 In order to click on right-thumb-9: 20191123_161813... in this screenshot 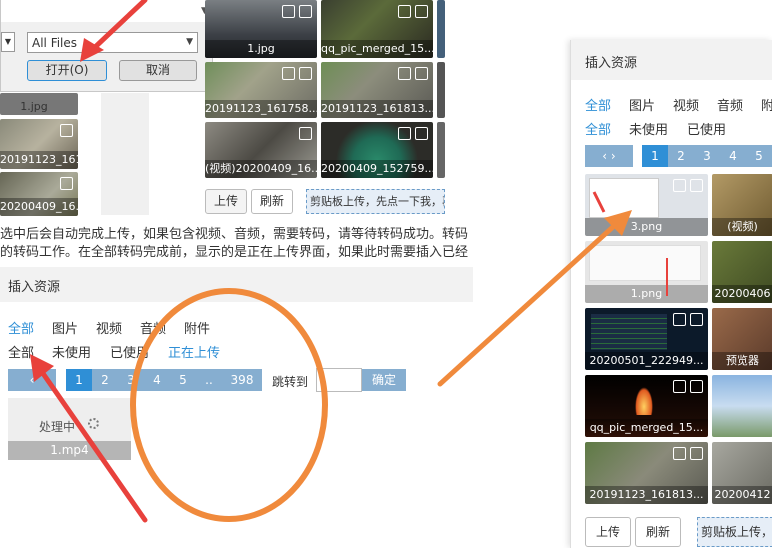, I will do `click(646, 473)`.